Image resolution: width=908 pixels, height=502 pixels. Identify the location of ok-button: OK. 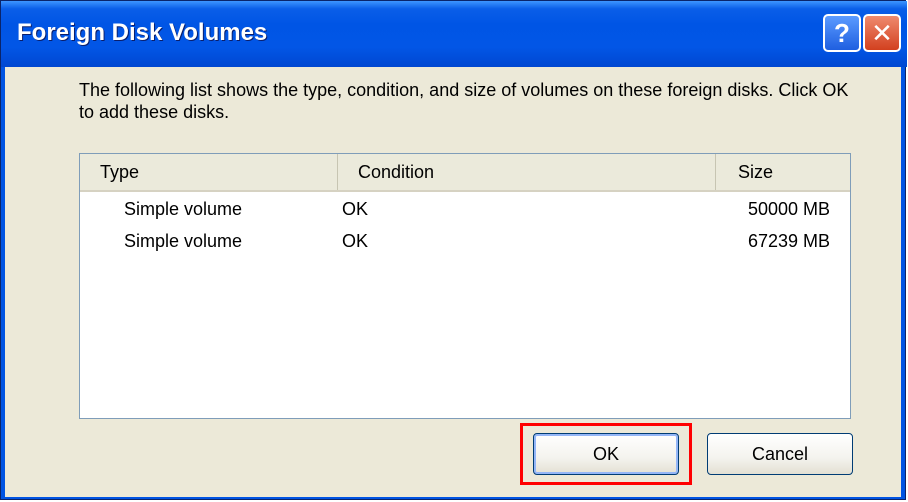
(606, 454).